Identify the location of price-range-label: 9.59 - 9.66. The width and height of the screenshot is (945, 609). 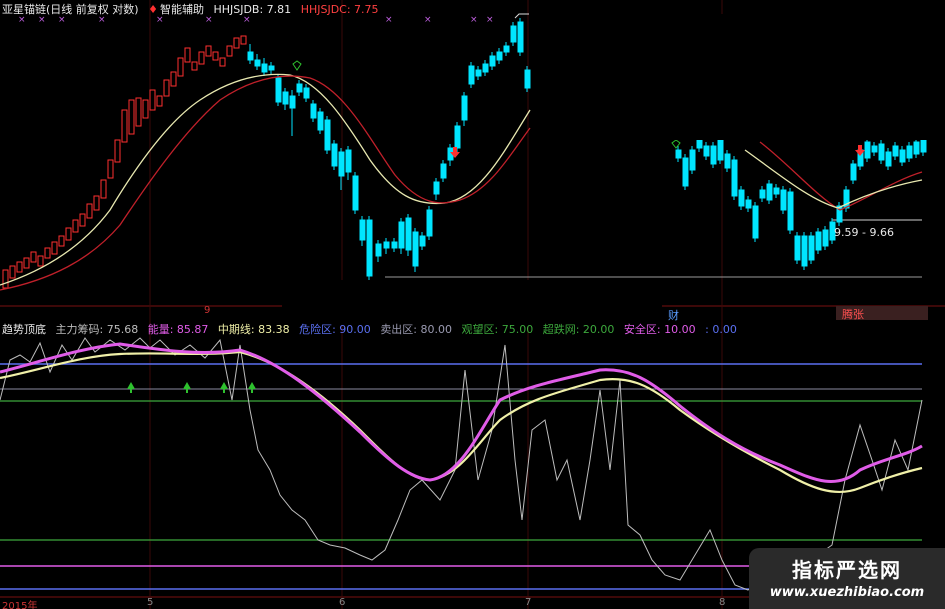
(864, 232).